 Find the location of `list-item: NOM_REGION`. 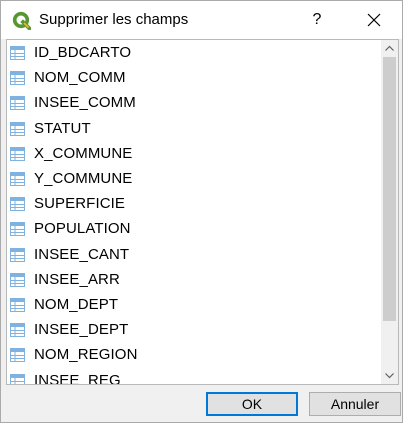

list-item: NOM_REGION is located at coordinates (194, 355).